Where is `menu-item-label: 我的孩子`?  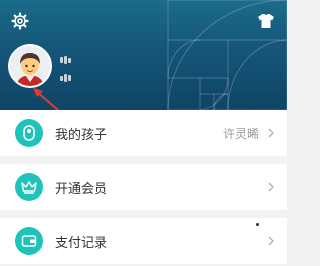
menu-item-label: 我的孩子 is located at coordinates (81, 135).